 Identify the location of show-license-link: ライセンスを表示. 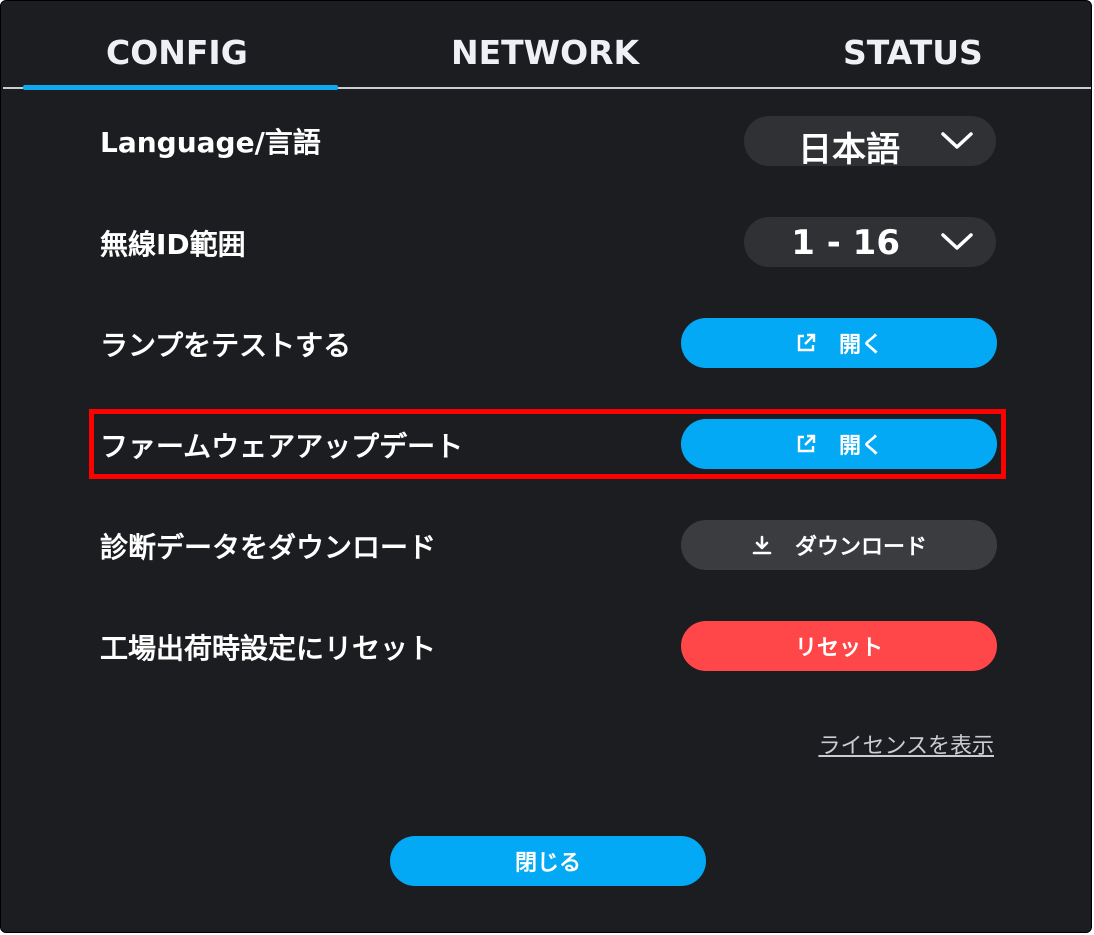
(906, 744).